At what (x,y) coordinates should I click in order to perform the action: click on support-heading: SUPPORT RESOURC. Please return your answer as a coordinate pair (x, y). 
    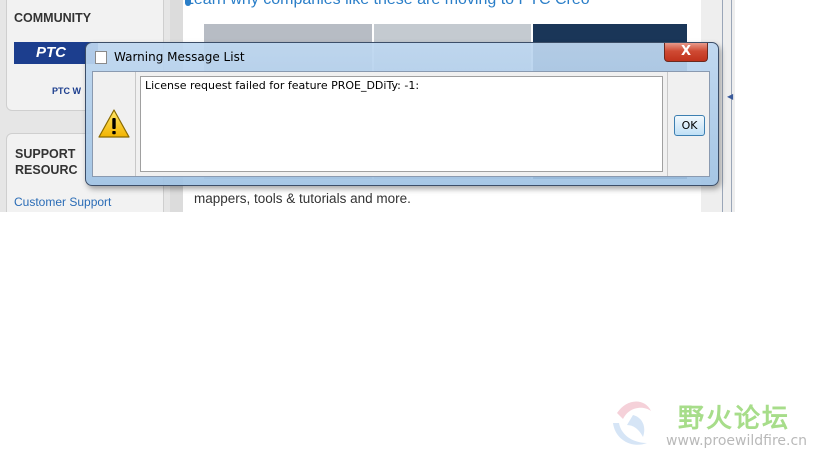
    Looking at the image, I should click on (46, 162).